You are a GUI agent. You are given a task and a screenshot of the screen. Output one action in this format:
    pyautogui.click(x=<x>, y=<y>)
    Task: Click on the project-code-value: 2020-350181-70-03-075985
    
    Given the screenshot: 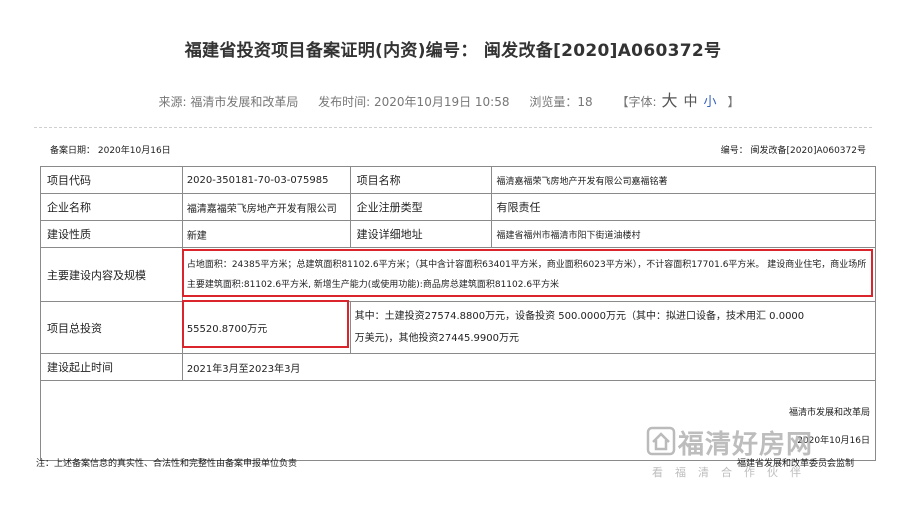 What is the action you would take?
    pyautogui.click(x=266, y=180)
    